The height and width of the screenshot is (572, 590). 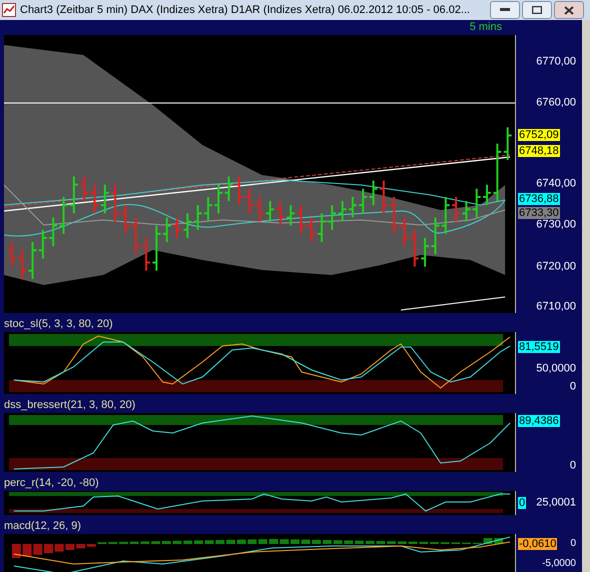 I want to click on maximize-icon, so click(x=537, y=10).